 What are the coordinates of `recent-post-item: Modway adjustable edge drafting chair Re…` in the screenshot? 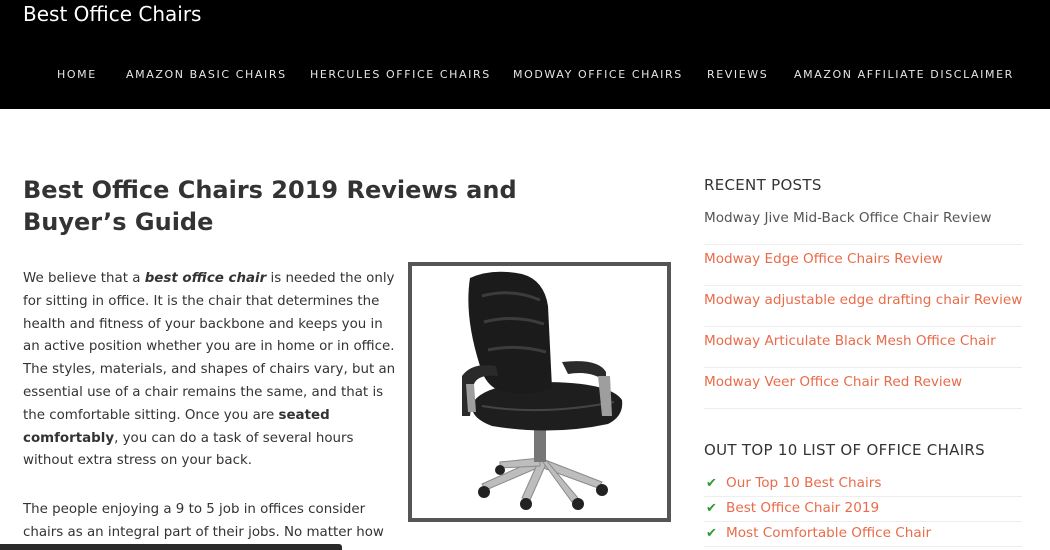 It's located at (863, 306).